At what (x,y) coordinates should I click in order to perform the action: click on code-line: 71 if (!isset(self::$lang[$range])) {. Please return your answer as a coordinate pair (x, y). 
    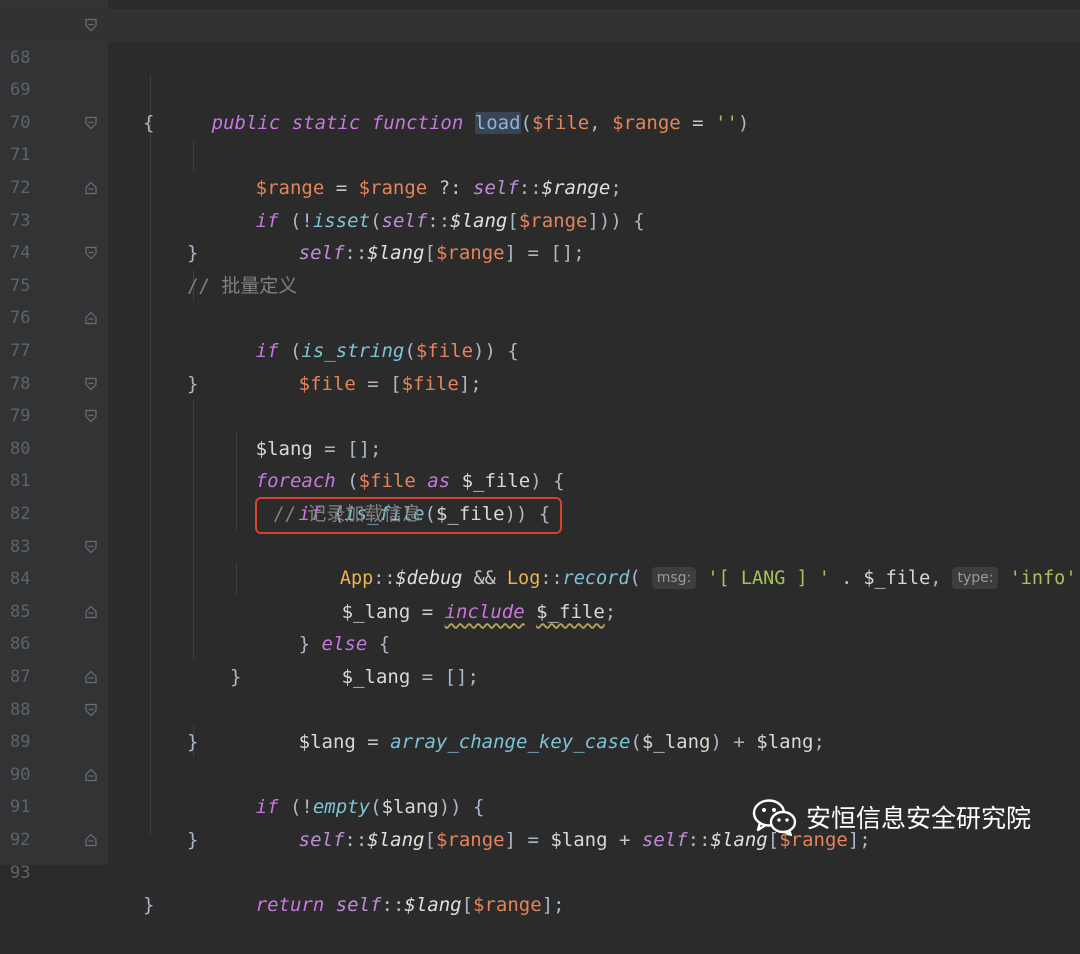
    Looking at the image, I should click on (540, 169).